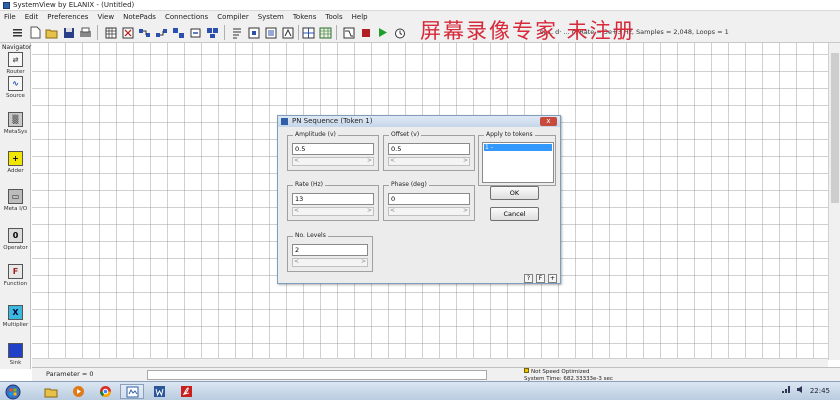 This screenshot has height=400, width=840. I want to click on tray-network-icon, so click(786, 390).